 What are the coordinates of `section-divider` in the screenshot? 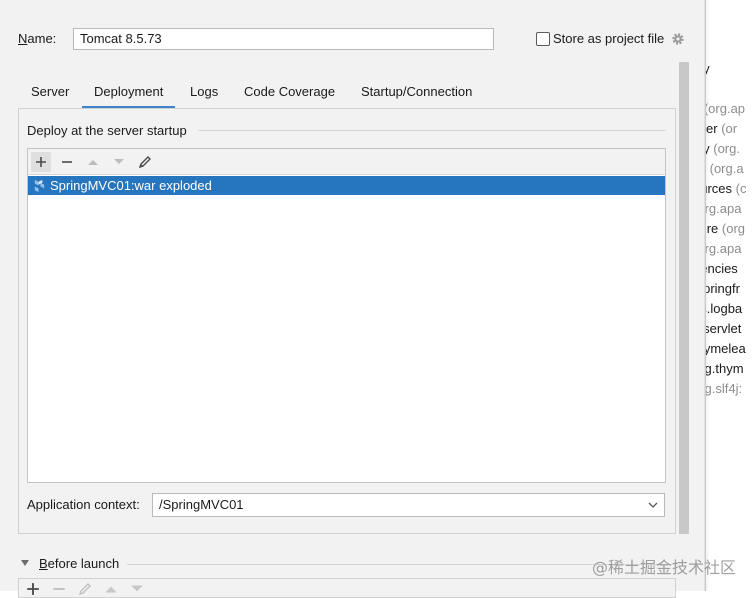 It's located at (432, 130).